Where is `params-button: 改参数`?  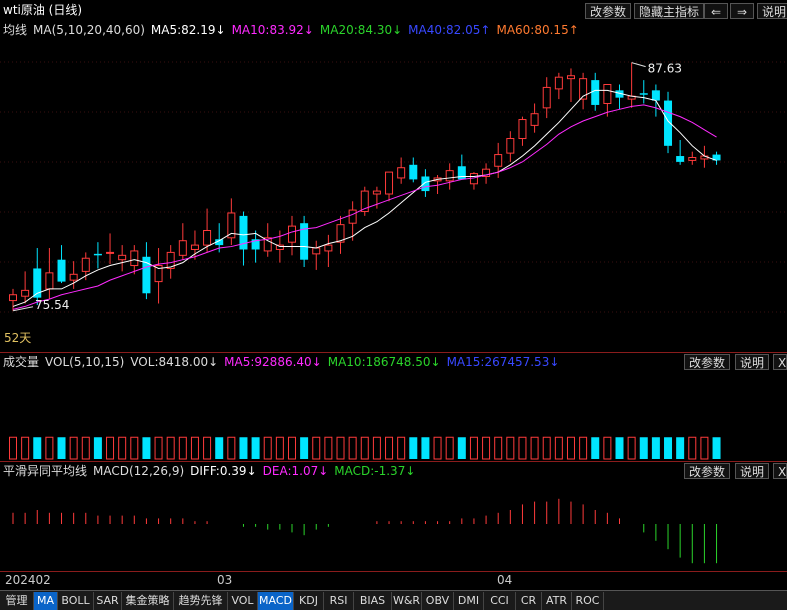 params-button: 改参数 is located at coordinates (608, 11).